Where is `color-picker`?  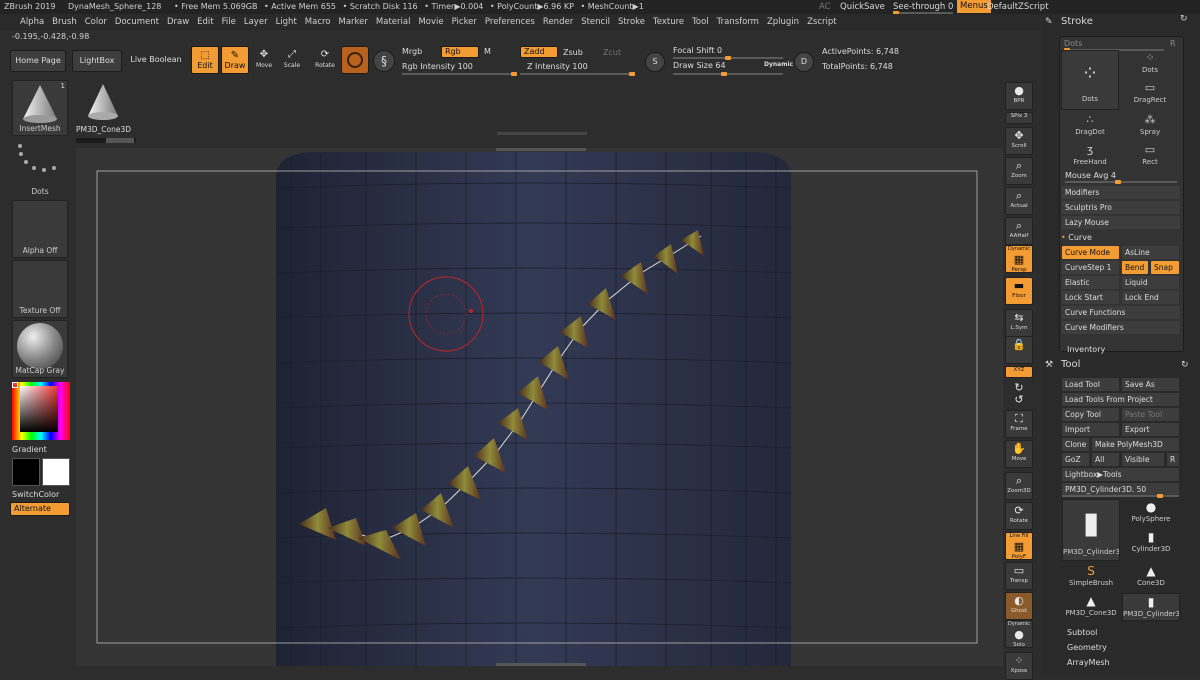
color-picker is located at coordinates (41, 411).